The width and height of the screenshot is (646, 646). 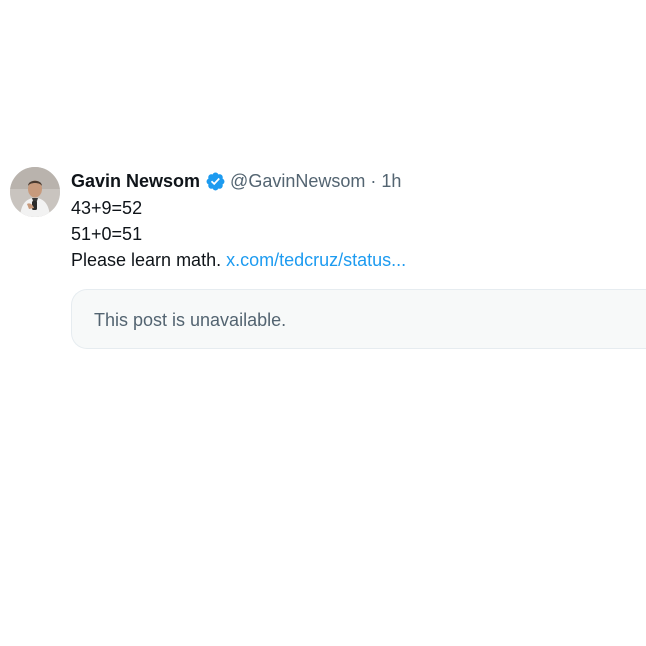 I want to click on unavailable-quote-card: This post is unavailable., so click(x=358, y=319).